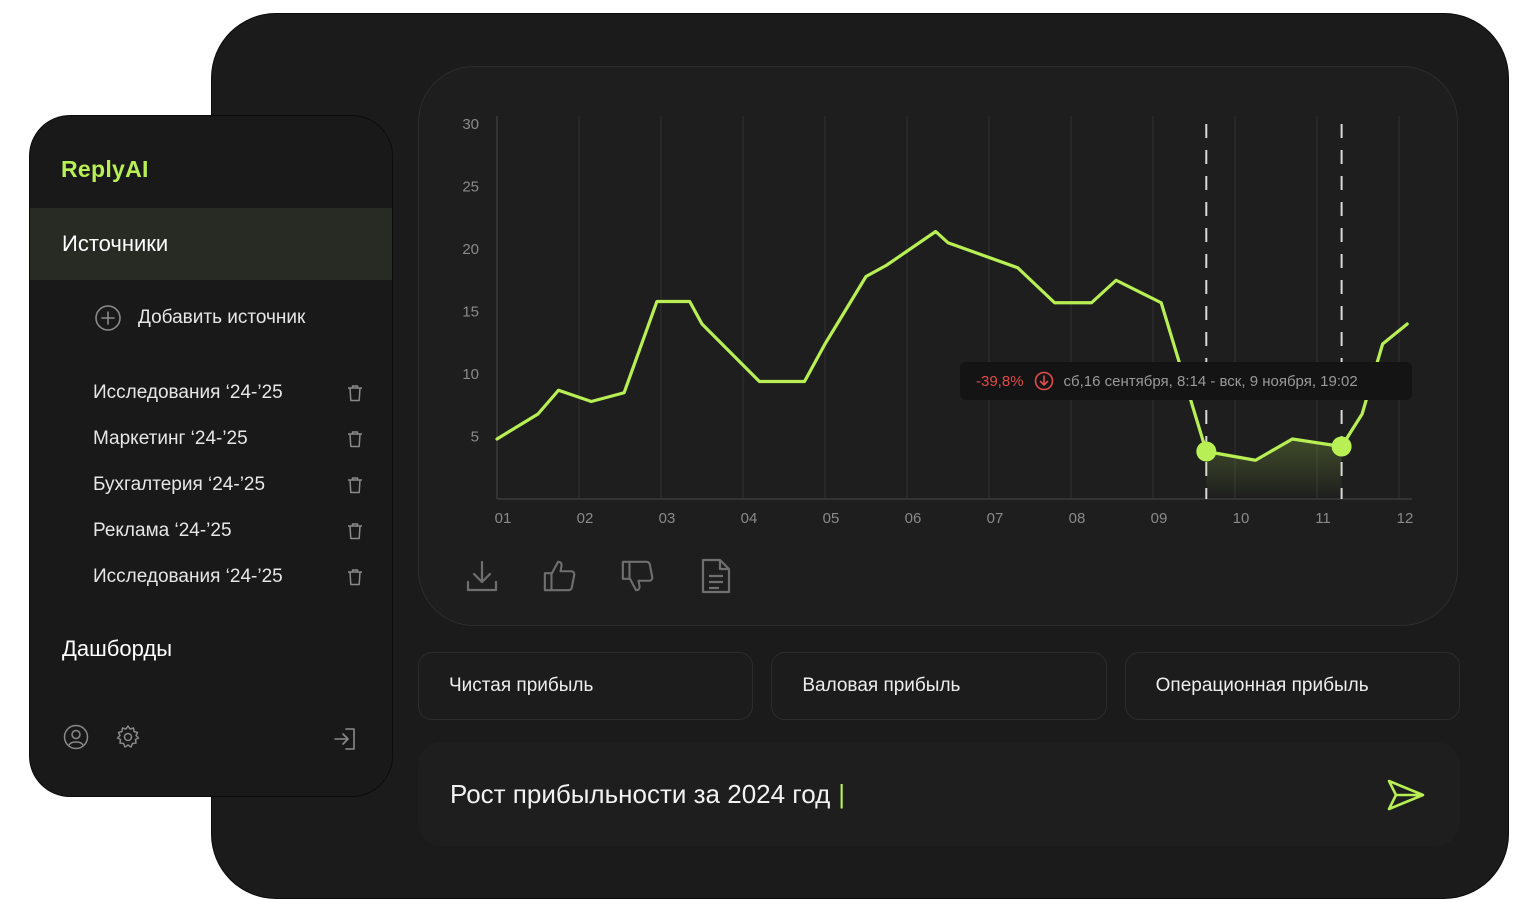  What do you see at coordinates (345, 739) in the screenshot?
I see `logout-icon` at bounding box center [345, 739].